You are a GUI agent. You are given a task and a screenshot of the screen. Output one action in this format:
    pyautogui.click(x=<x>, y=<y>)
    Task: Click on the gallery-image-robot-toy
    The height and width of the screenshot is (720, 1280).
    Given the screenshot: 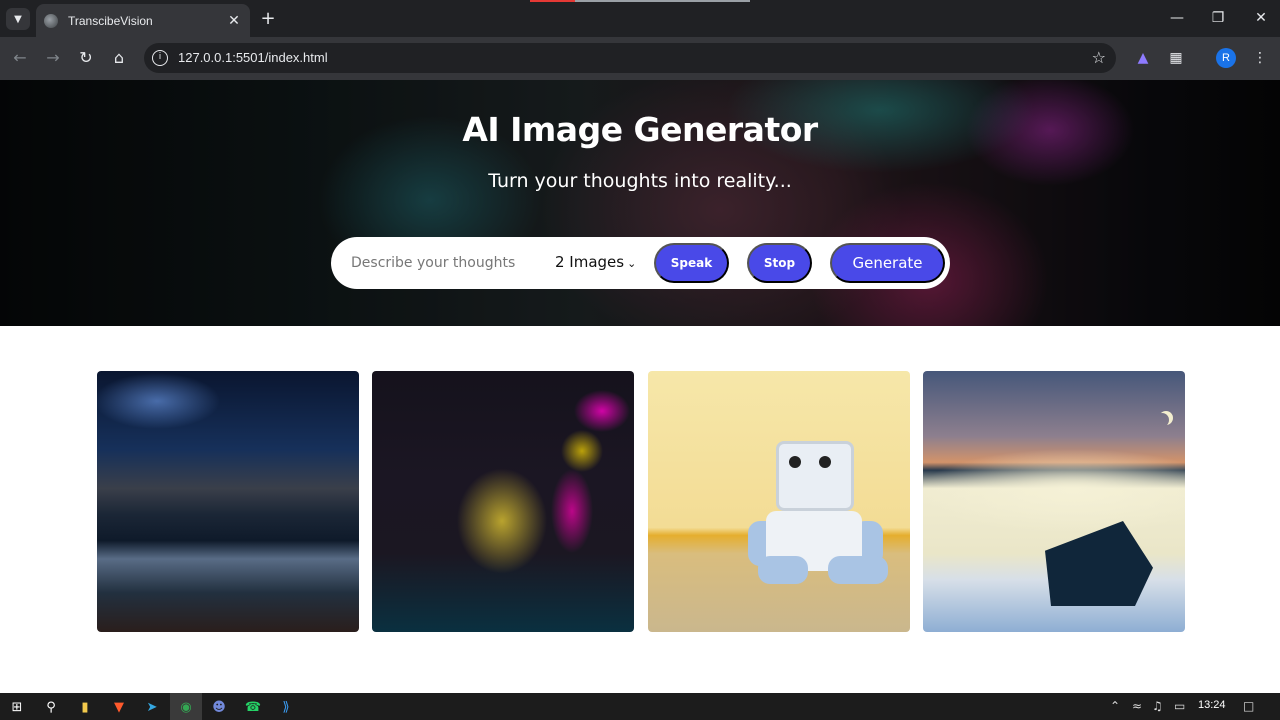 What is the action you would take?
    pyautogui.click(x=779, y=501)
    